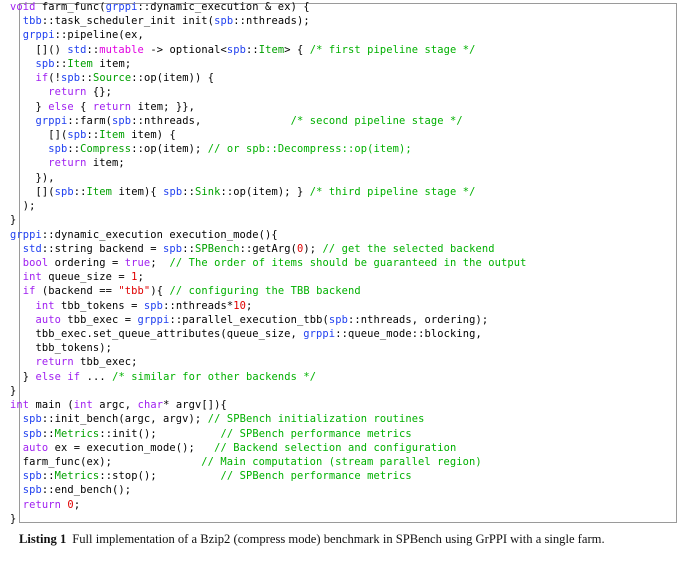 The image size is (685, 568). Describe the element at coordinates (70, 7) in the screenshot. I see `code-token-pl: farm_func(` at that location.